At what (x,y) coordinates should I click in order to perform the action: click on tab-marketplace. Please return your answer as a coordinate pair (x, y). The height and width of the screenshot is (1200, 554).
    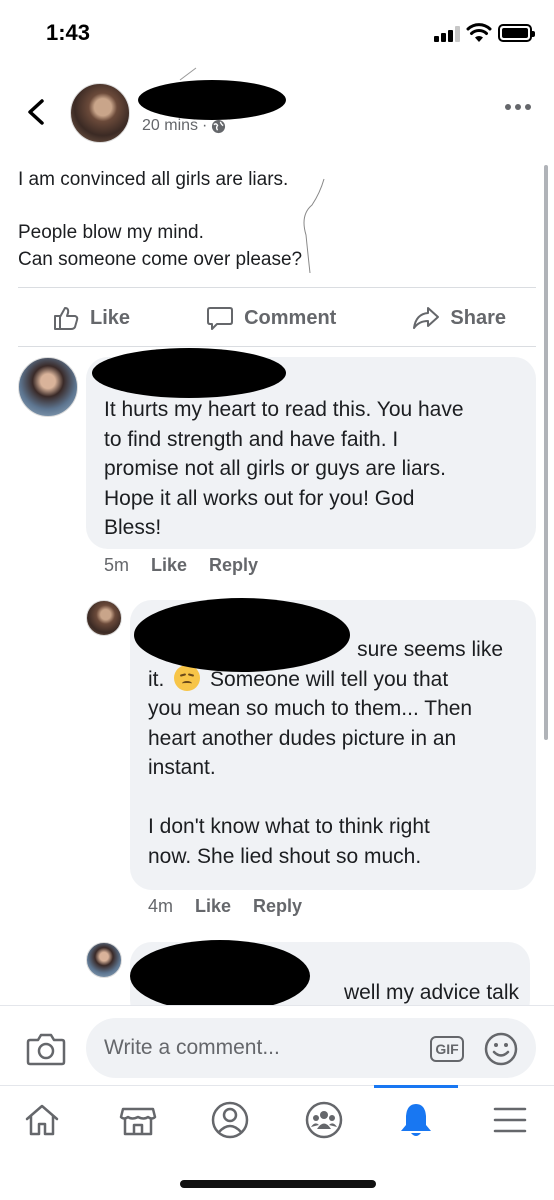
    Looking at the image, I should click on (138, 1120).